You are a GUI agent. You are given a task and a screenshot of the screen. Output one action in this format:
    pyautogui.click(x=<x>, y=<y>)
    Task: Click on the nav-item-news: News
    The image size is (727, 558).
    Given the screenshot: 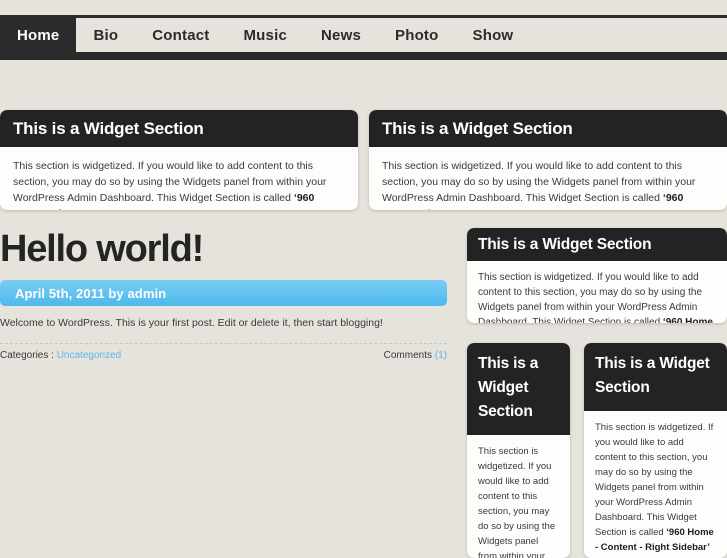 What is the action you would take?
    pyautogui.click(x=341, y=35)
    